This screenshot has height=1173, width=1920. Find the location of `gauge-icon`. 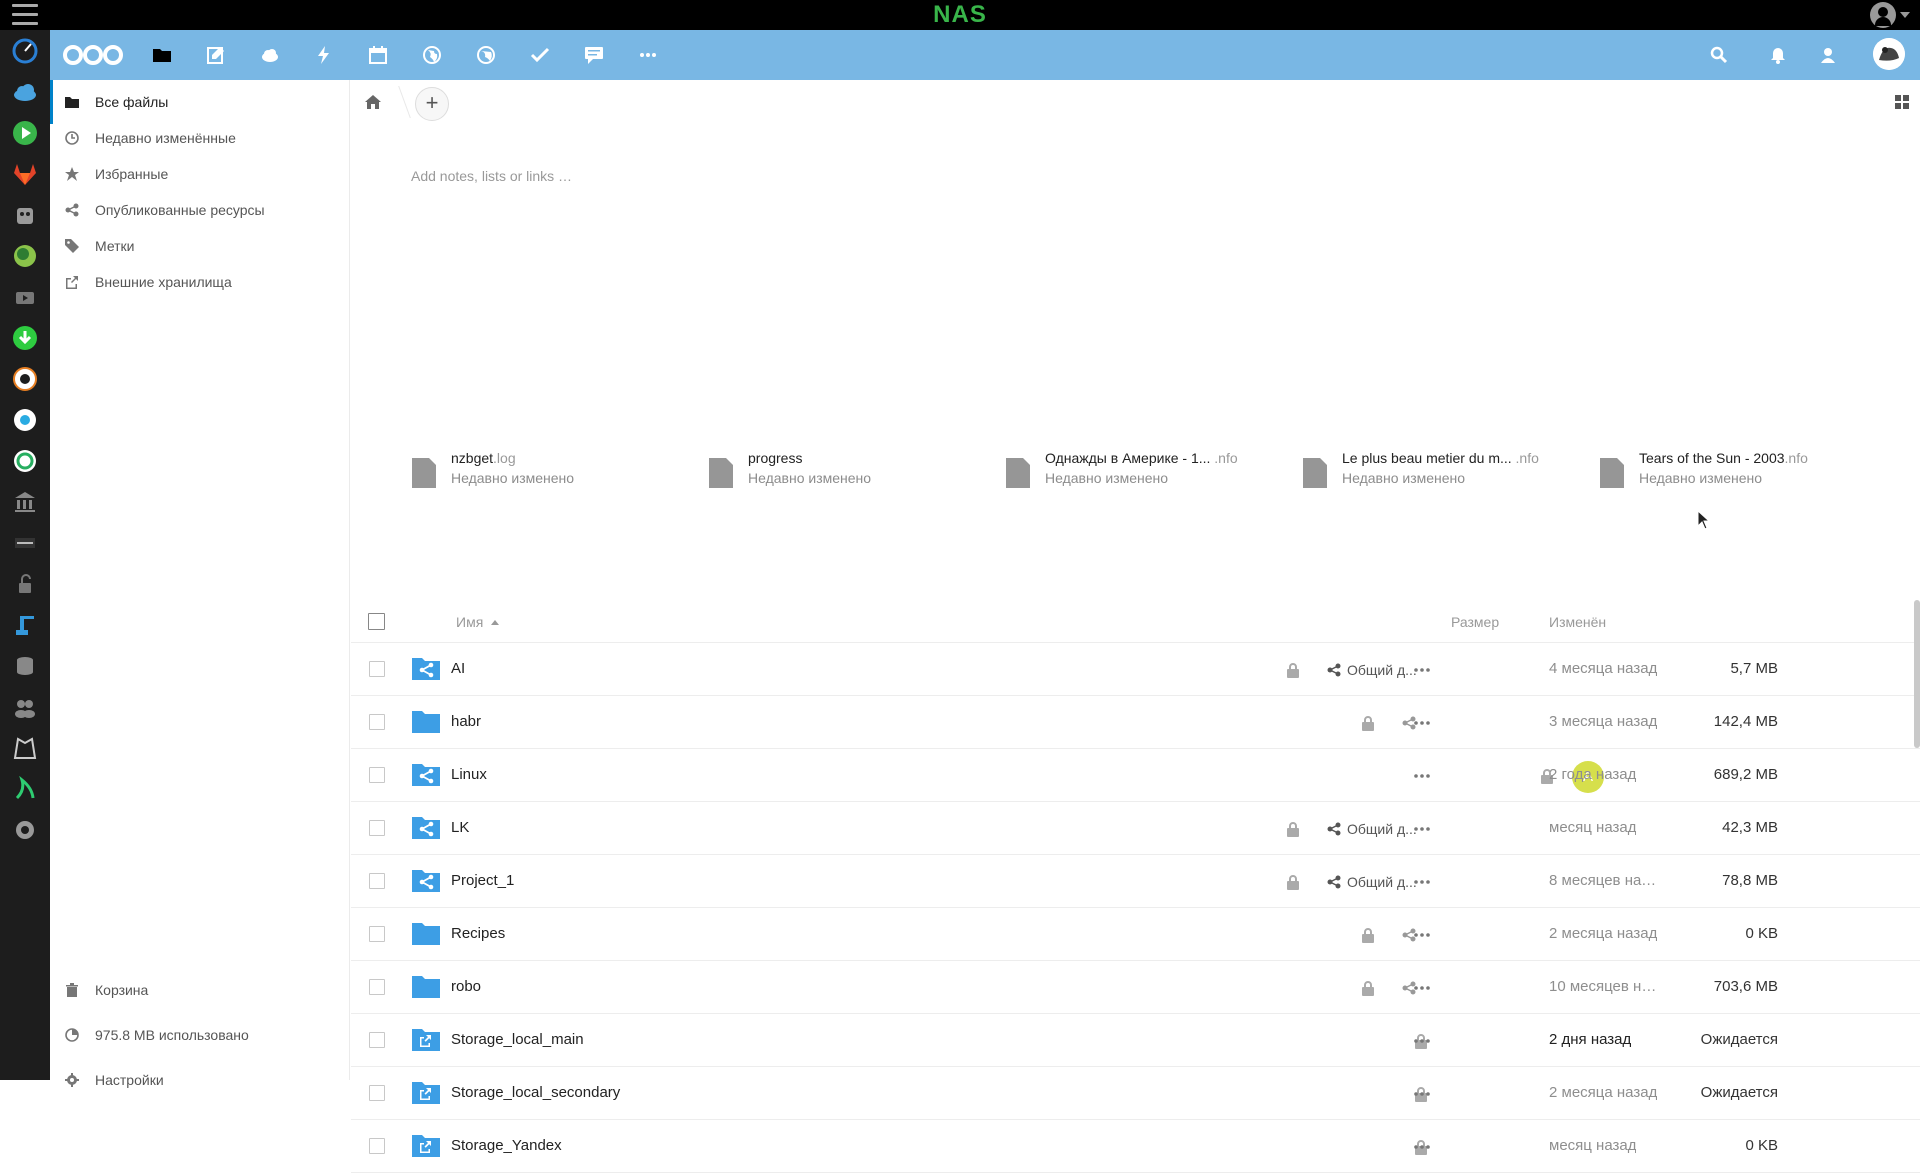

gauge-icon is located at coordinates (25, 51).